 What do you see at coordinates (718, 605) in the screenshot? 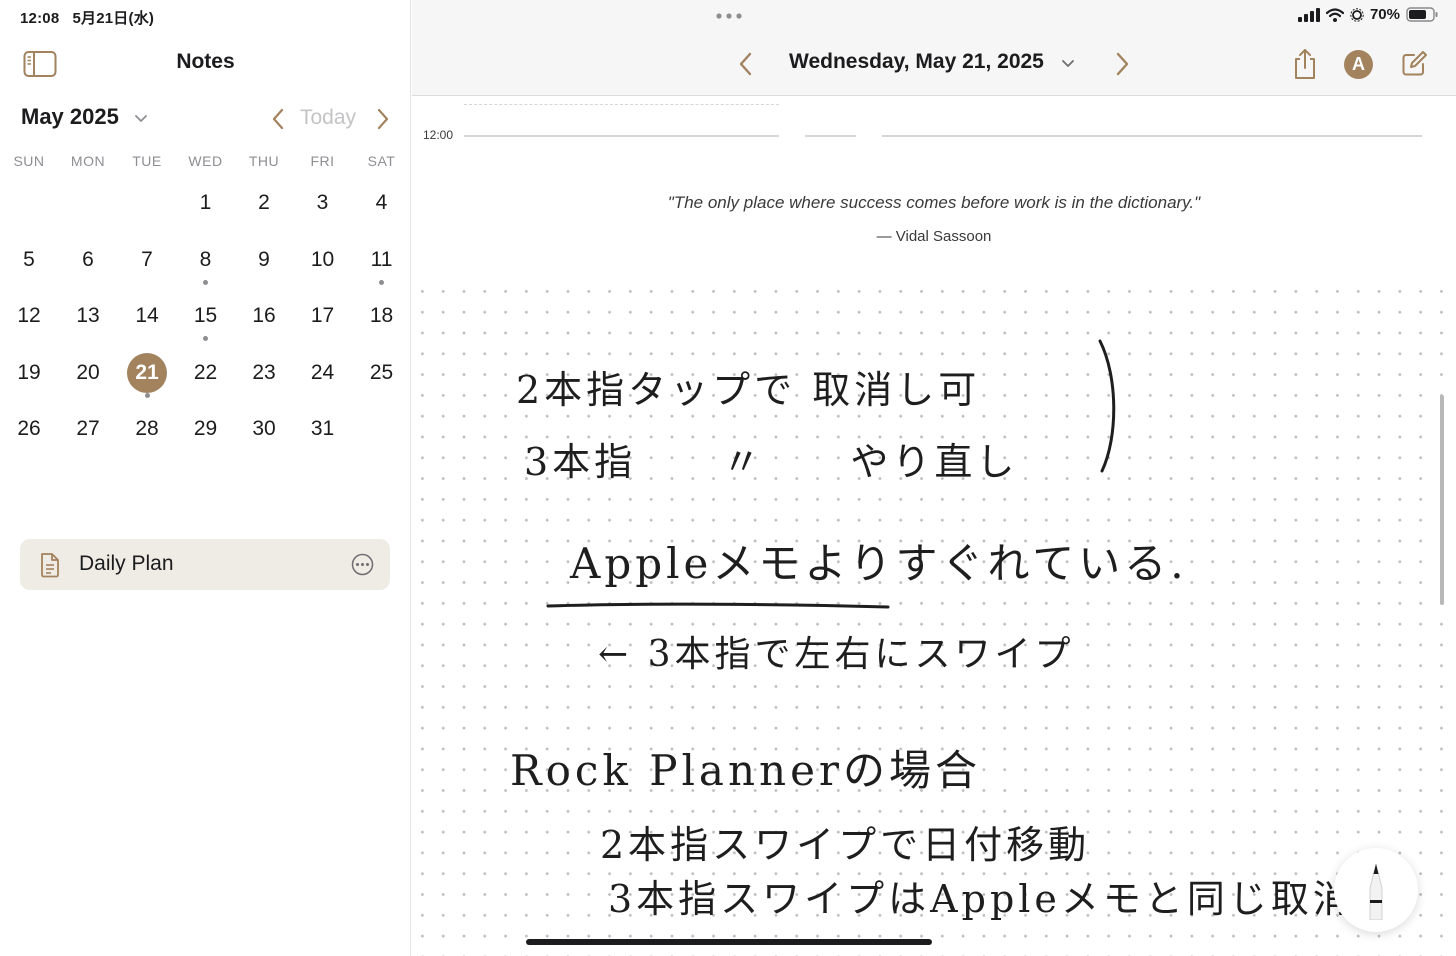
I see `handwriting-underline` at bounding box center [718, 605].